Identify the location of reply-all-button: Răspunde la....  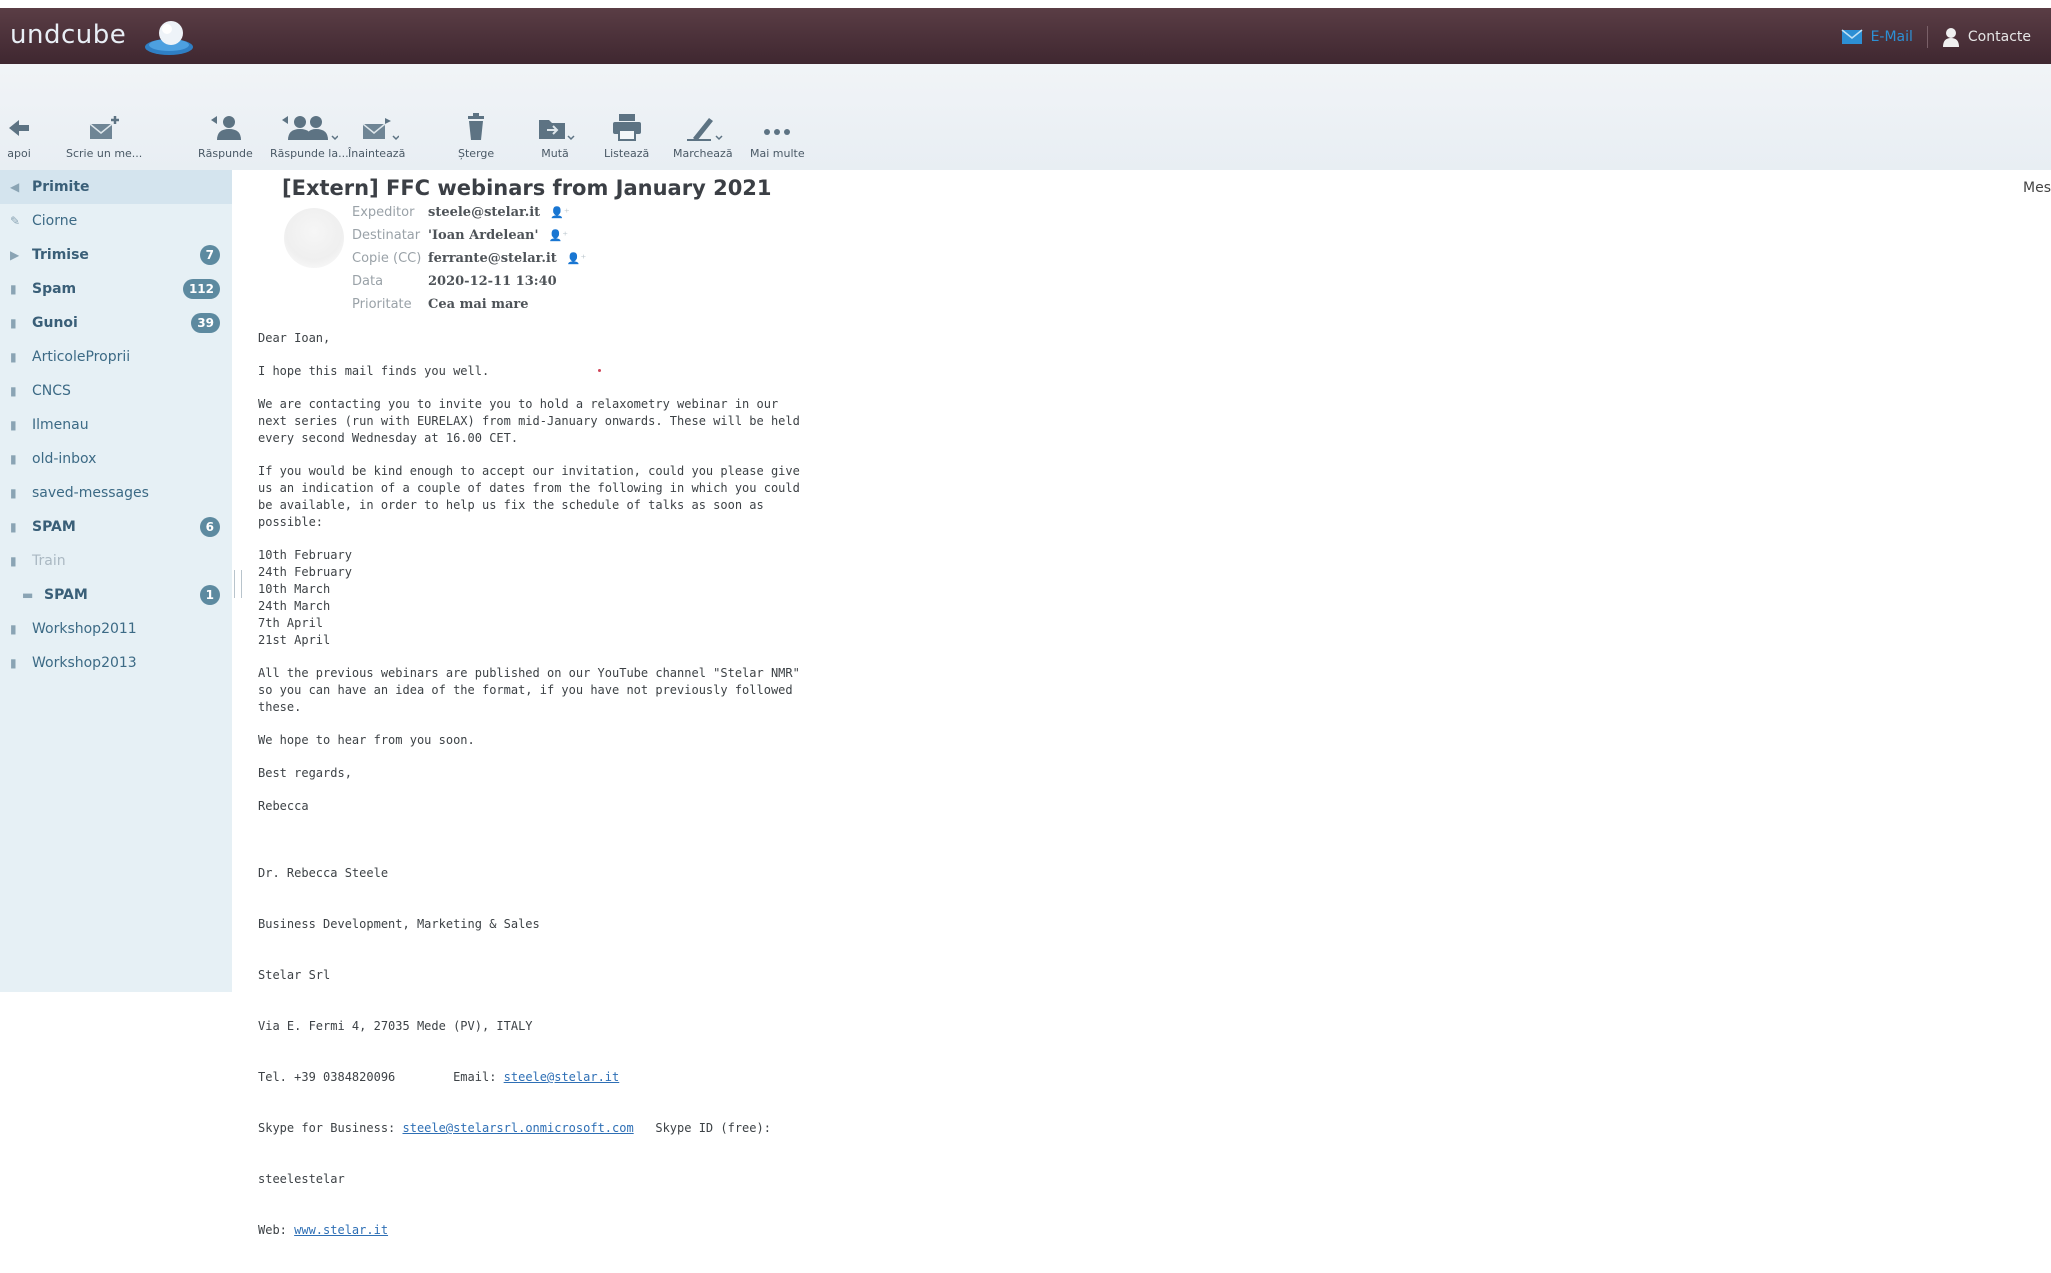
(309, 136).